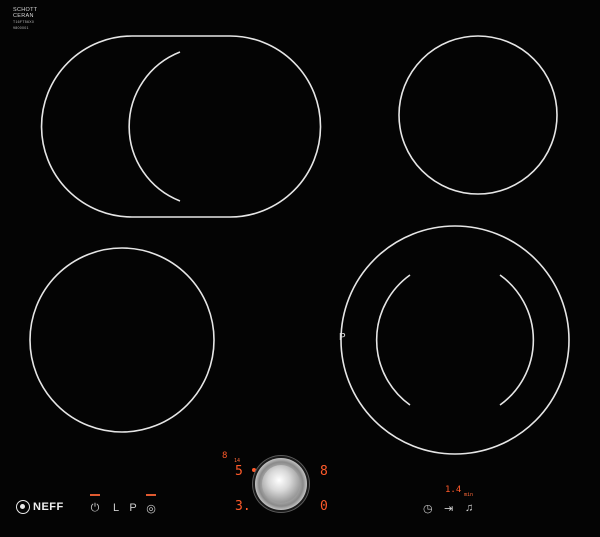  I want to click on settings-indicator-led, so click(151, 495).